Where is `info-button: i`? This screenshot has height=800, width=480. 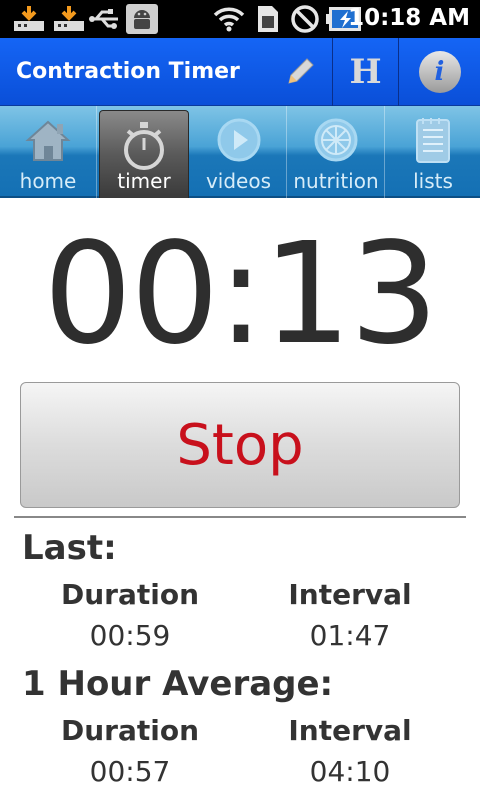
info-button: i is located at coordinates (439, 72).